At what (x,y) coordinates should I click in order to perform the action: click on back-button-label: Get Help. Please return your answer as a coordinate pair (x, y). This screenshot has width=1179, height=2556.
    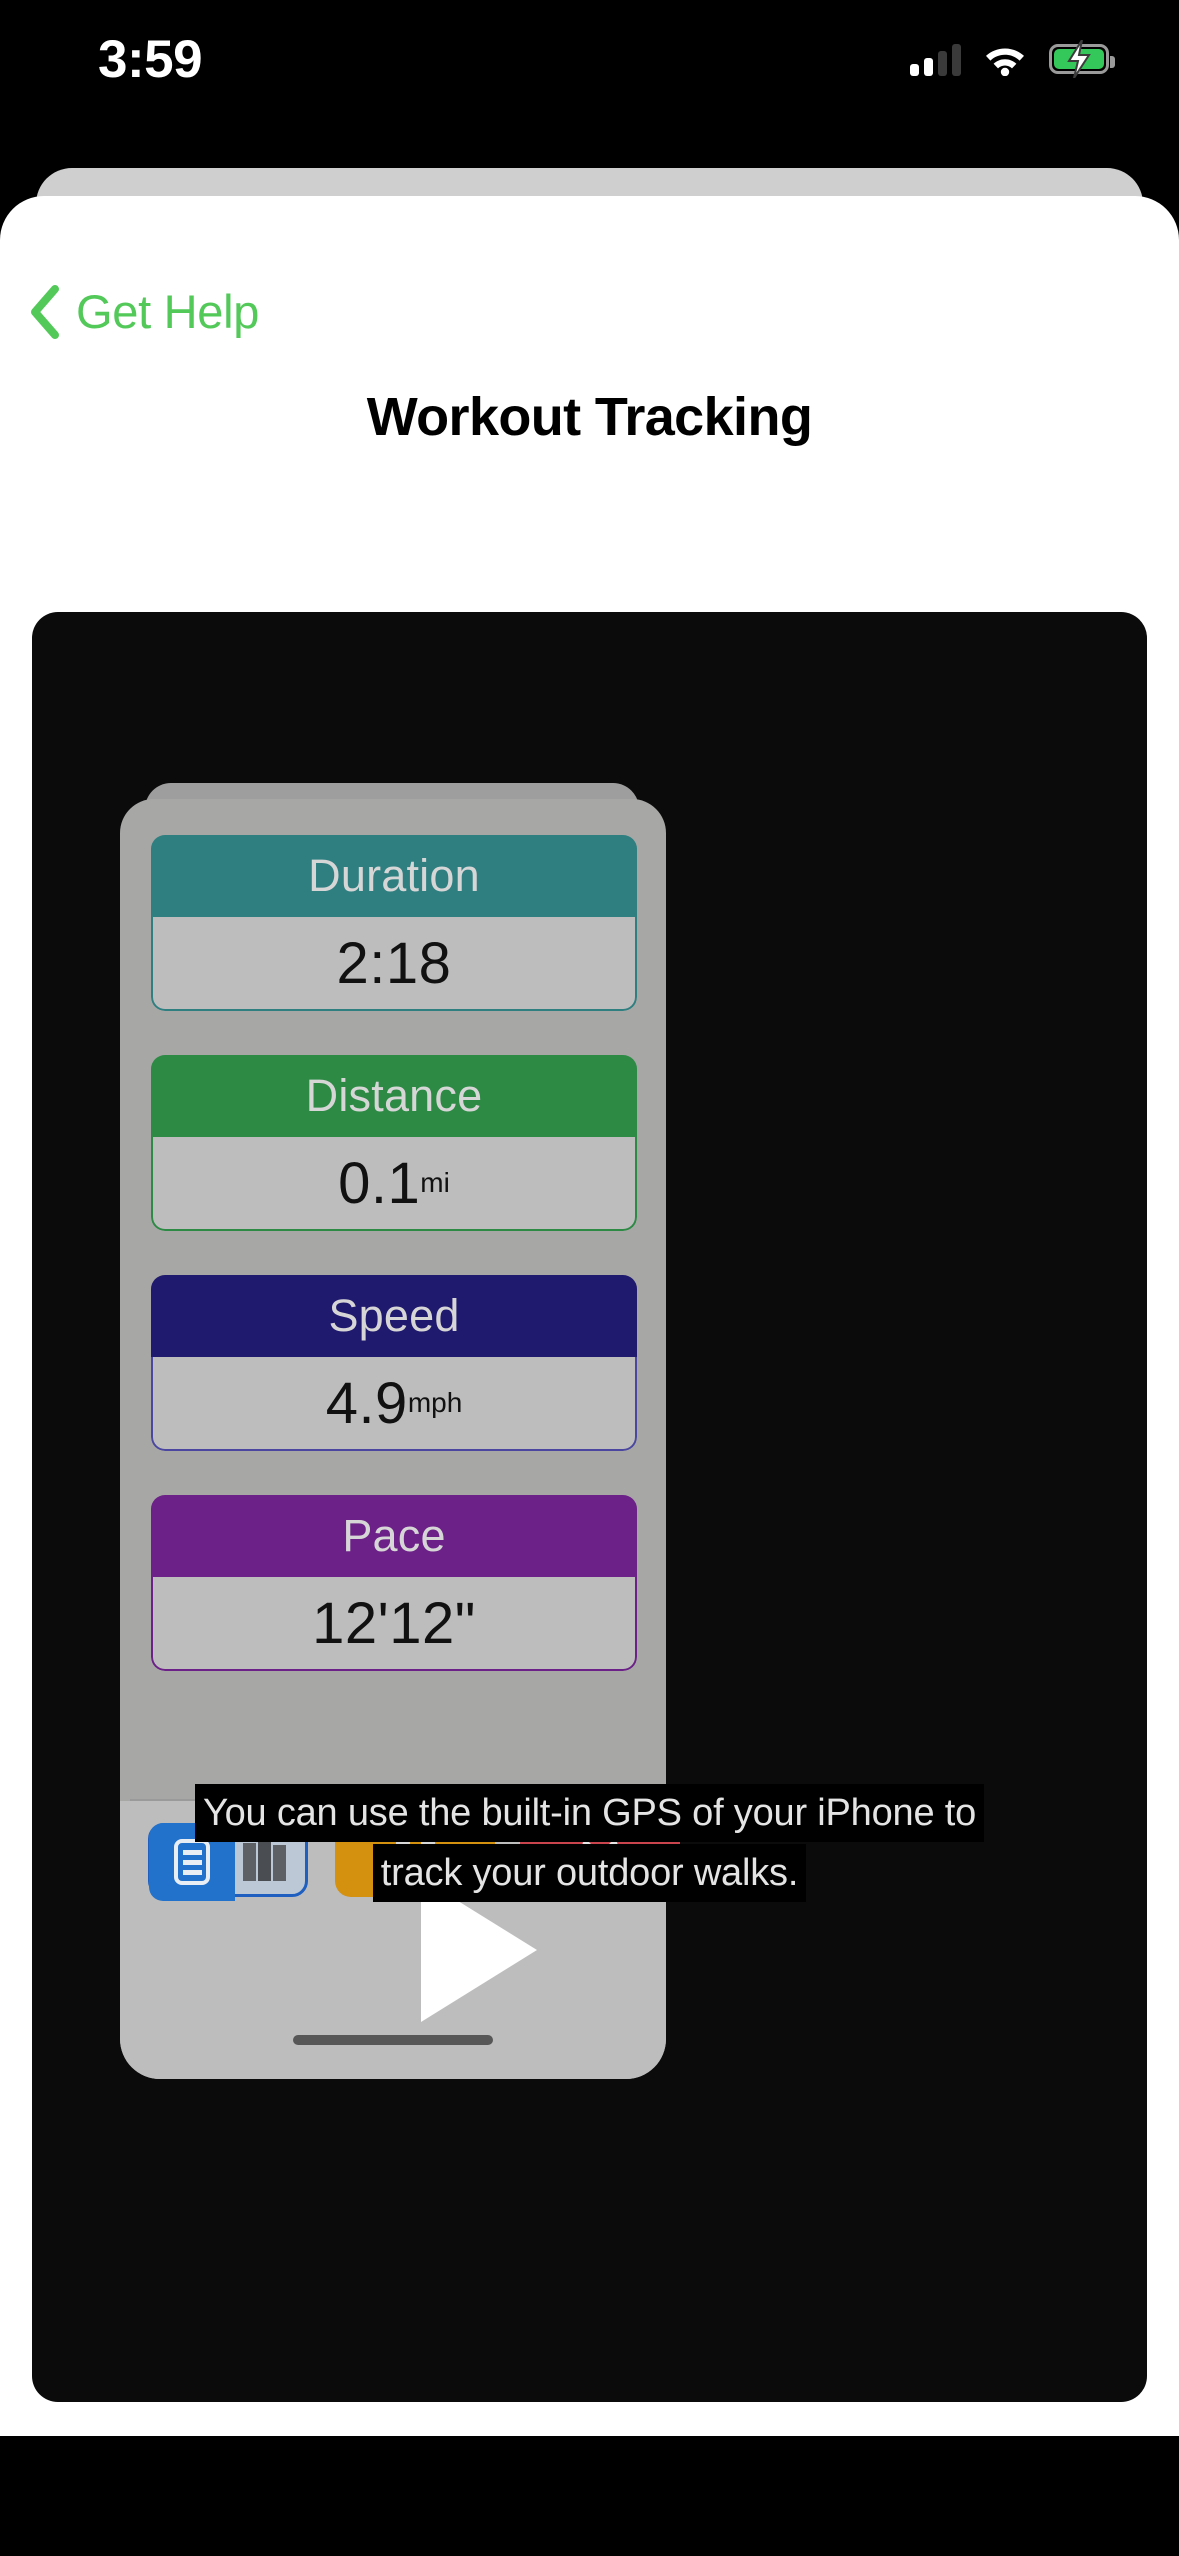
    Looking at the image, I should click on (168, 311).